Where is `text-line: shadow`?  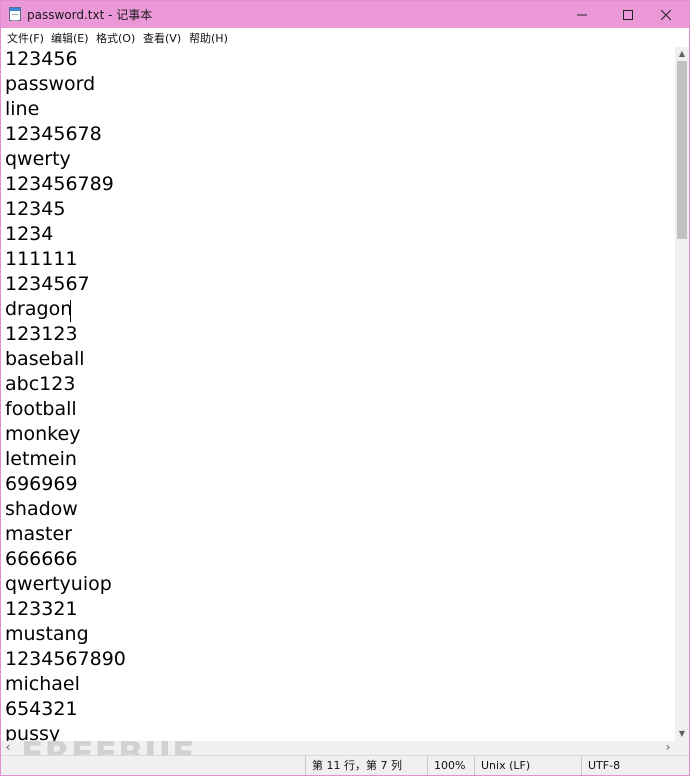
text-line: shadow is located at coordinates (41, 509).